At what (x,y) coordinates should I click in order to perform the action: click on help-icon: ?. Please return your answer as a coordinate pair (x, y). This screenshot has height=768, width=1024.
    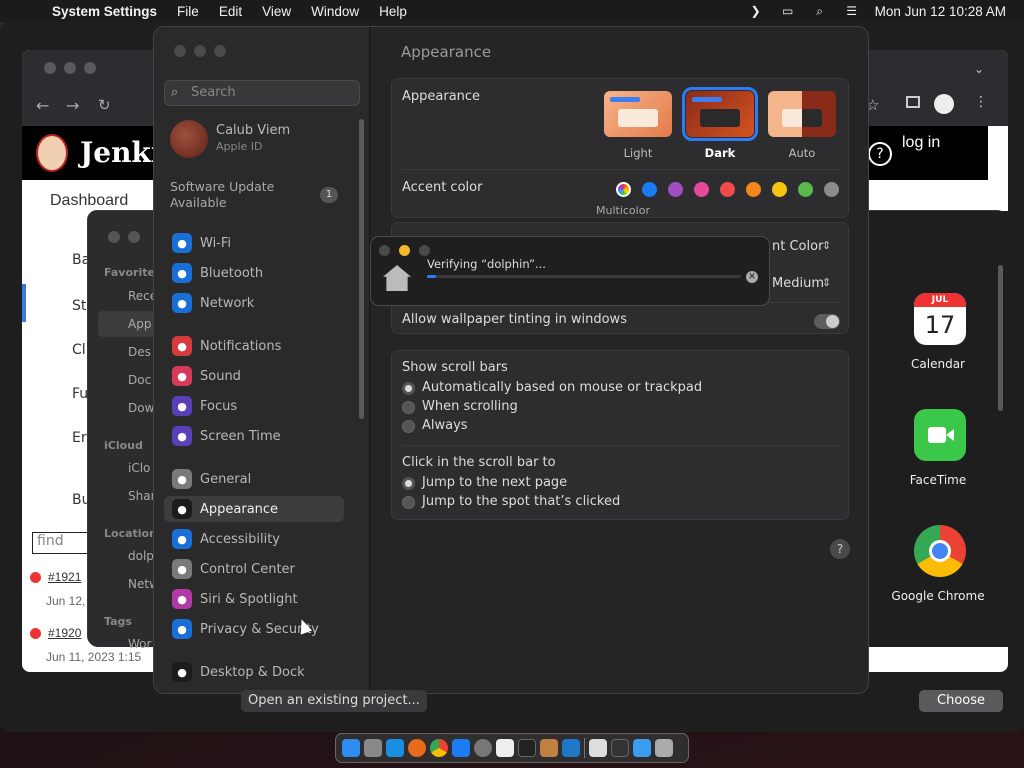
    Looking at the image, I should click on (880, 154).